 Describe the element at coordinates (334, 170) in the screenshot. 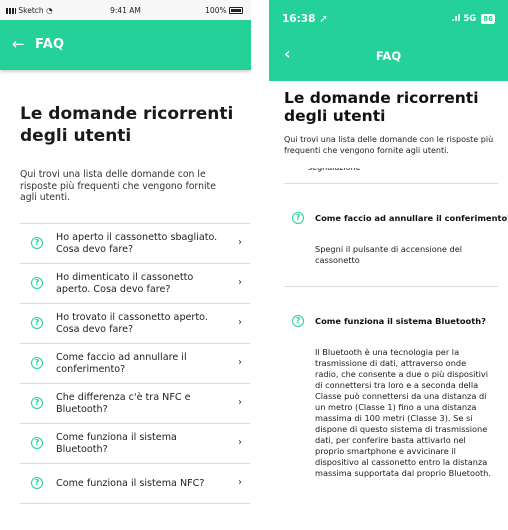

I see `cut-text: segnalazione` at that location.